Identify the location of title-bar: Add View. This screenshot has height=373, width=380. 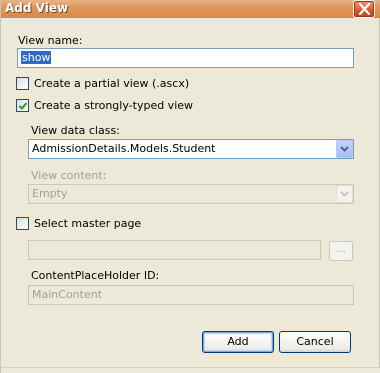
(190, 9).